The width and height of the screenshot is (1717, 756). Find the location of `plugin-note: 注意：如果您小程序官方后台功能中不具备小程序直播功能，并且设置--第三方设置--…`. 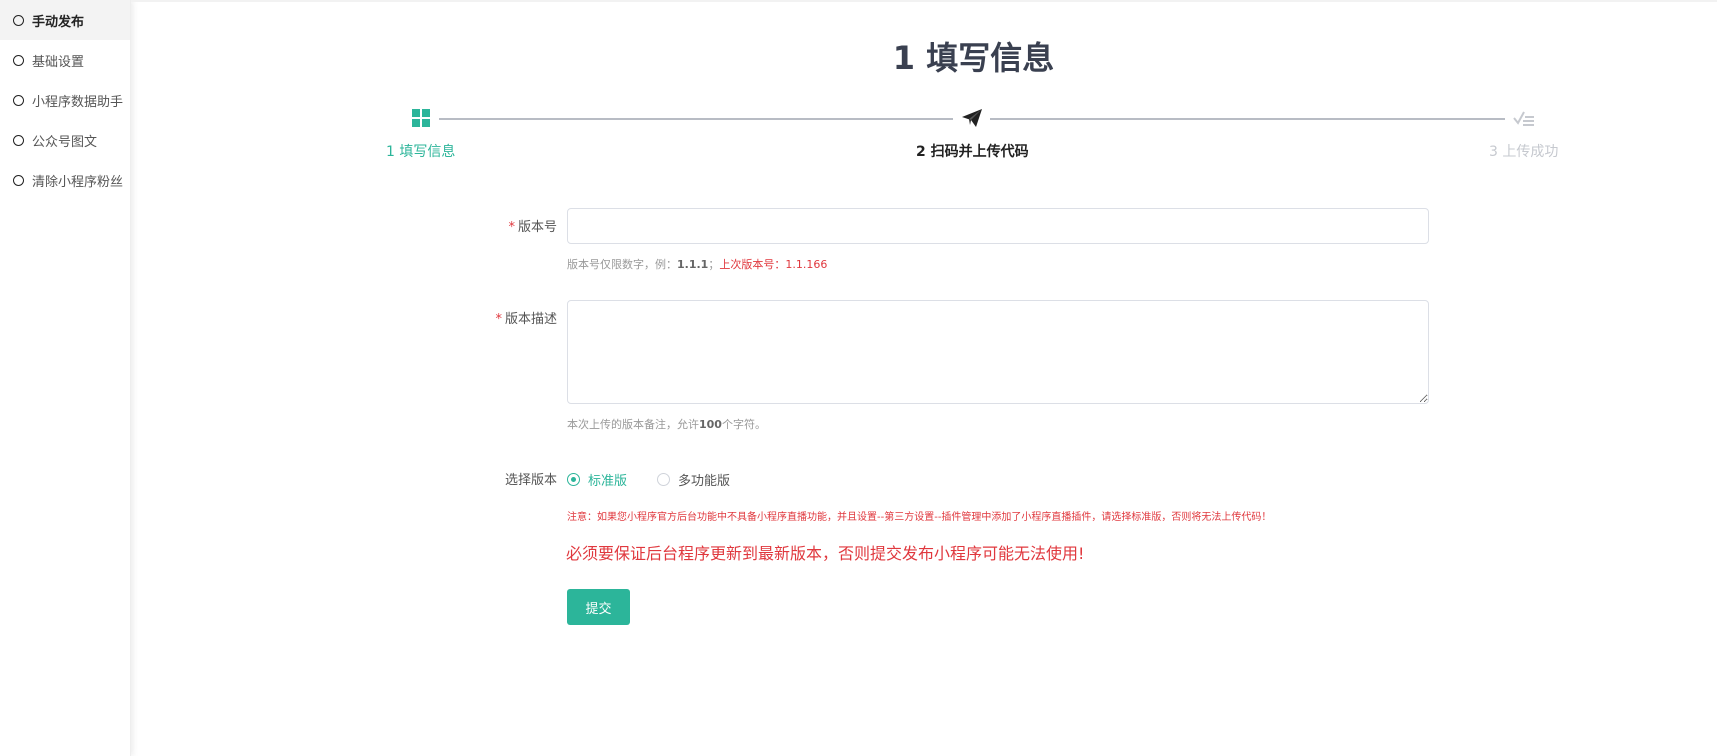

plugin-note: 注意：如果您小程序官方后台功能中不具备小程序直播功能，并且设置--第三方设置--… is located at coordinates (919, 517).